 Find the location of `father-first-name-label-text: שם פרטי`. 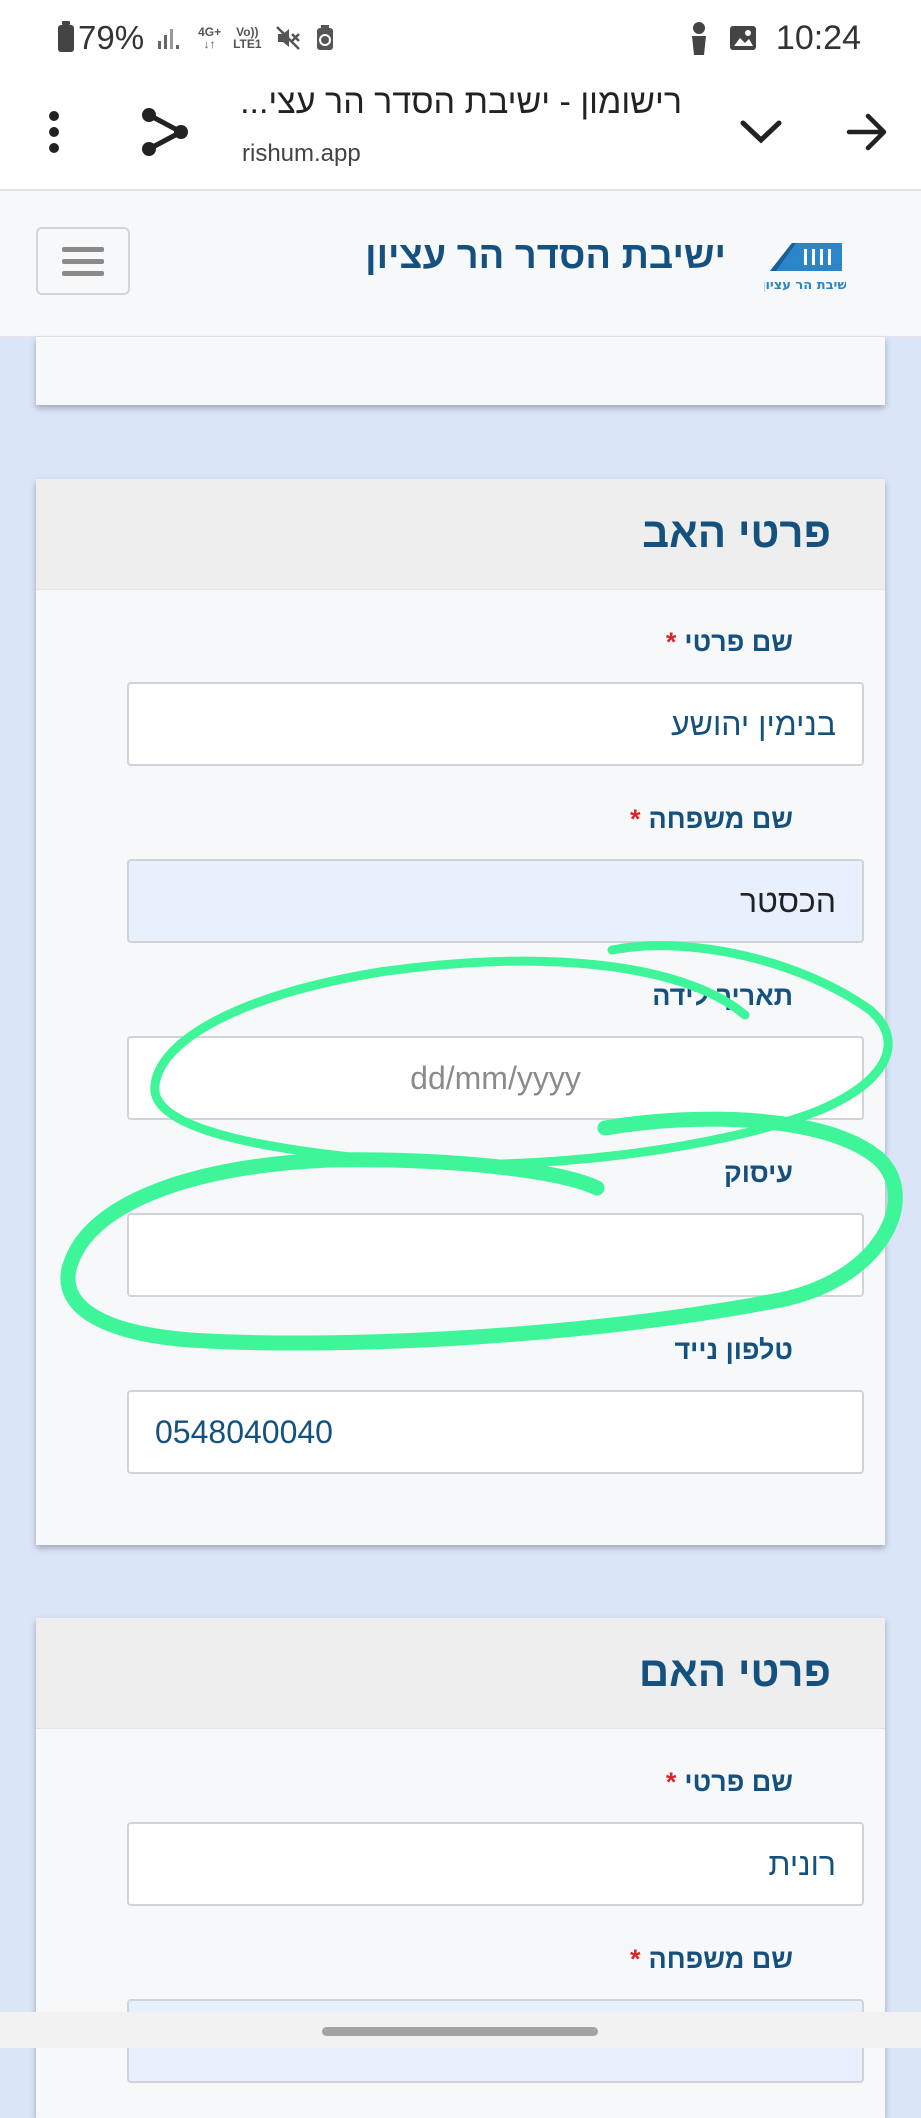

father-first-name-label-text: שם פרטי is located at coordinates (738, 642).